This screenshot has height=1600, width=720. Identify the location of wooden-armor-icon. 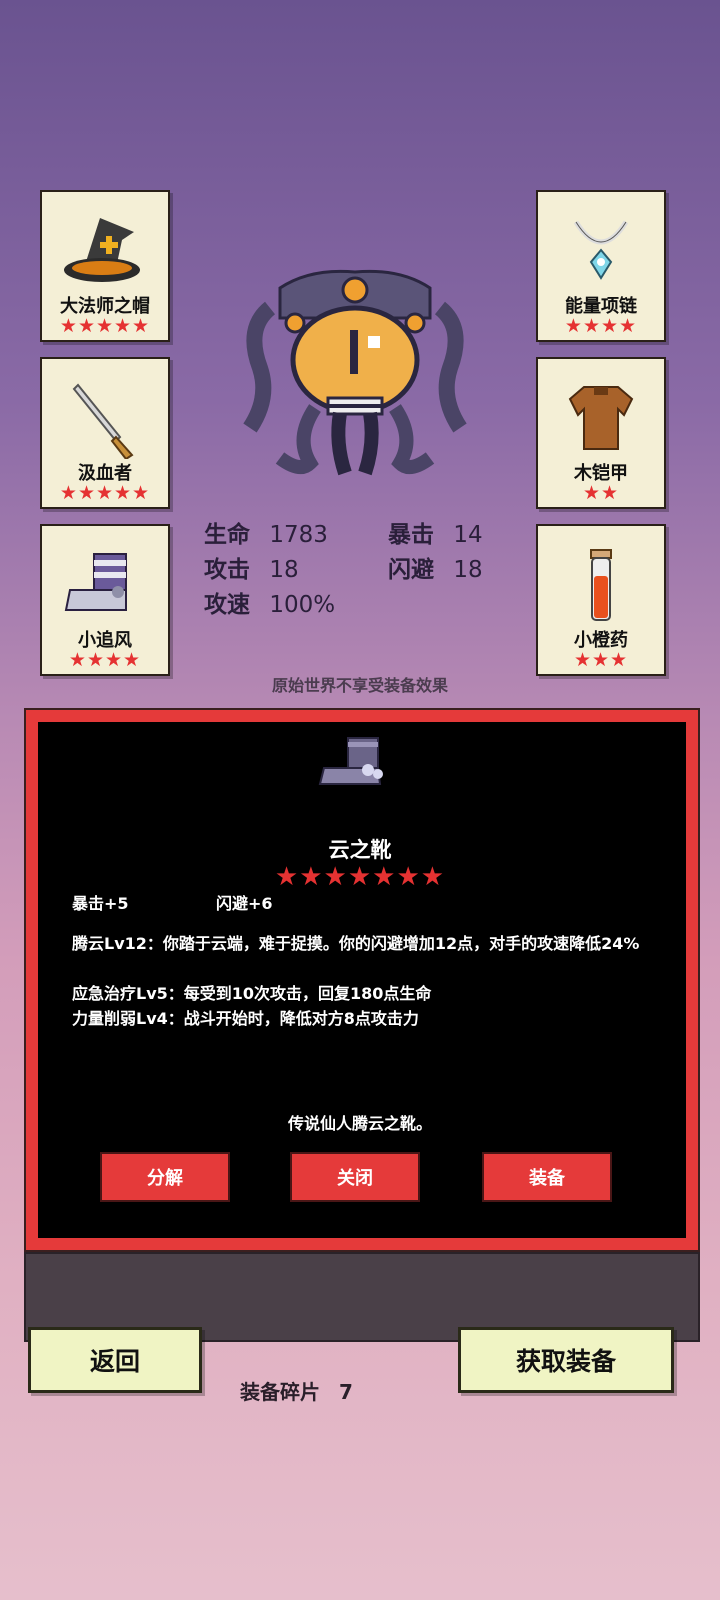
(601, 419).